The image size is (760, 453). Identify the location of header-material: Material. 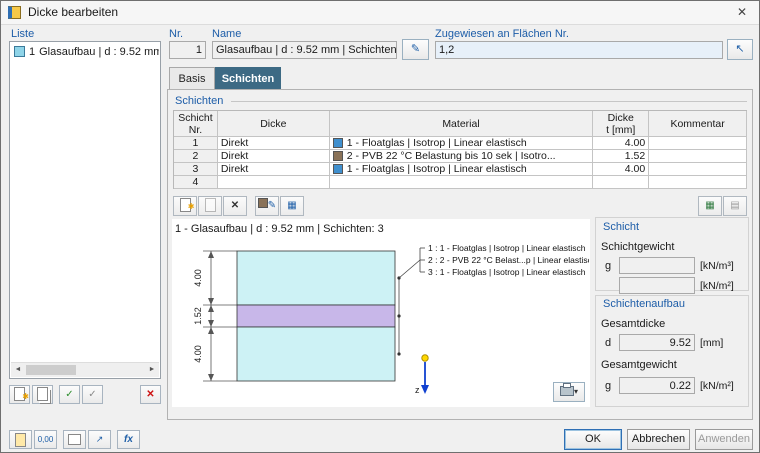
(461, 124).